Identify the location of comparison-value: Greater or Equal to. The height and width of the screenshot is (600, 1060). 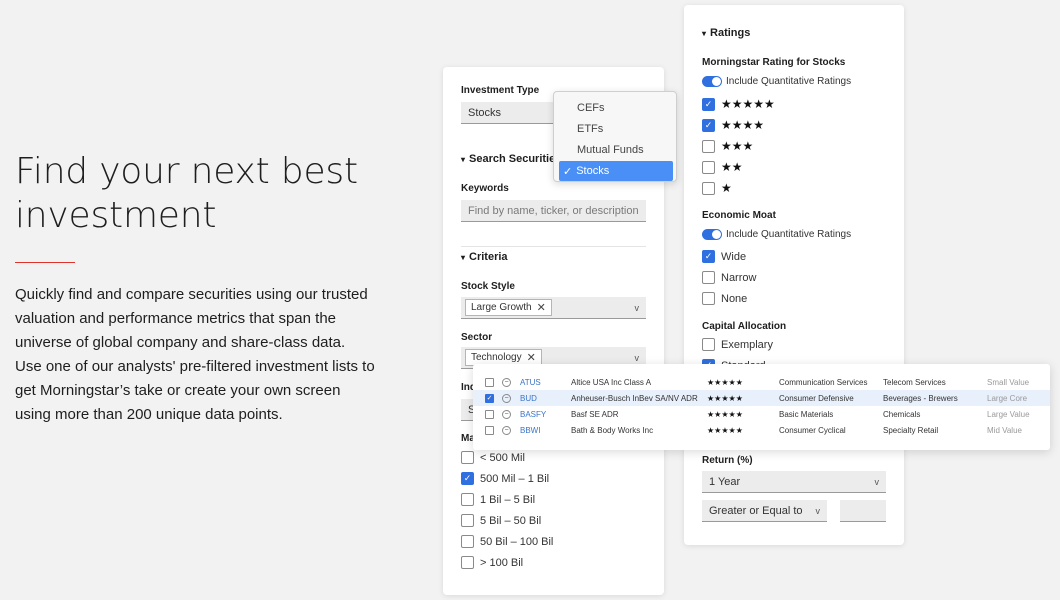
(756, 510).